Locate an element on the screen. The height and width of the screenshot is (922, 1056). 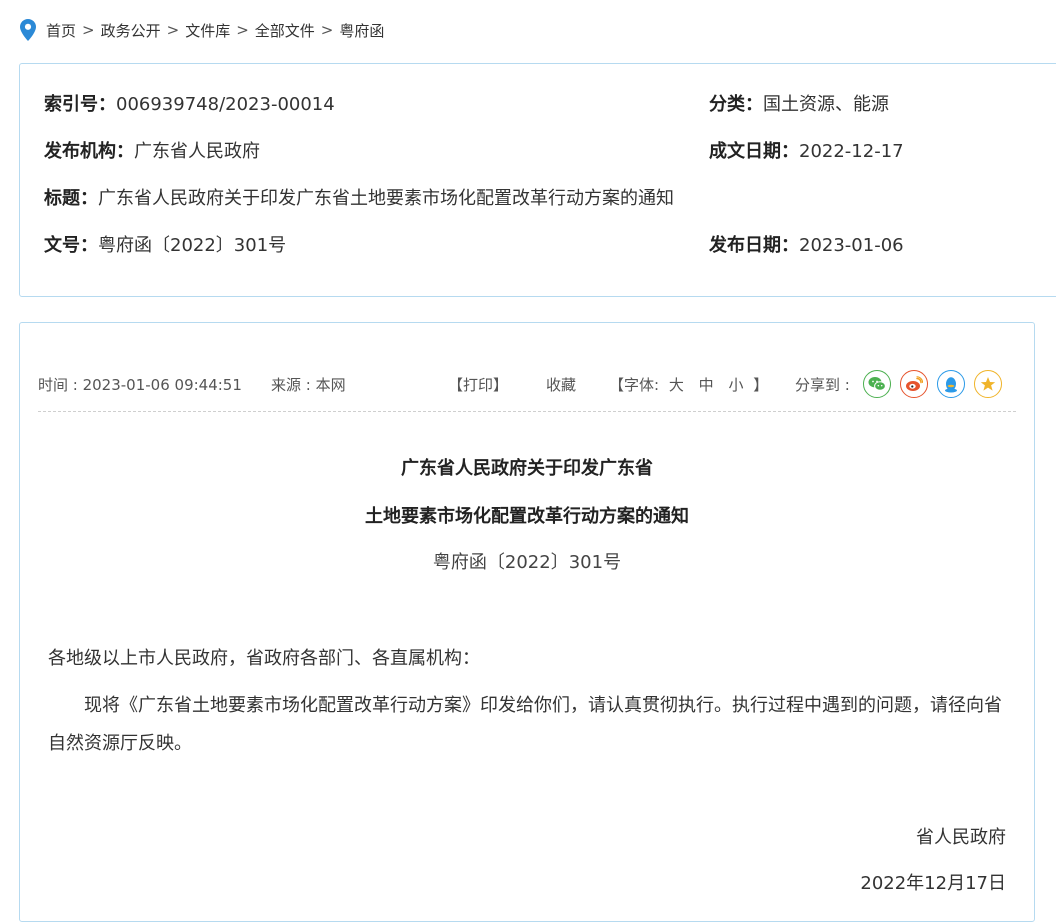
meta-title: 标题：广东省人民政府关于印发广东省土地要素市场化配置改革行动方案的通知 is located at coordinates (359, 197).